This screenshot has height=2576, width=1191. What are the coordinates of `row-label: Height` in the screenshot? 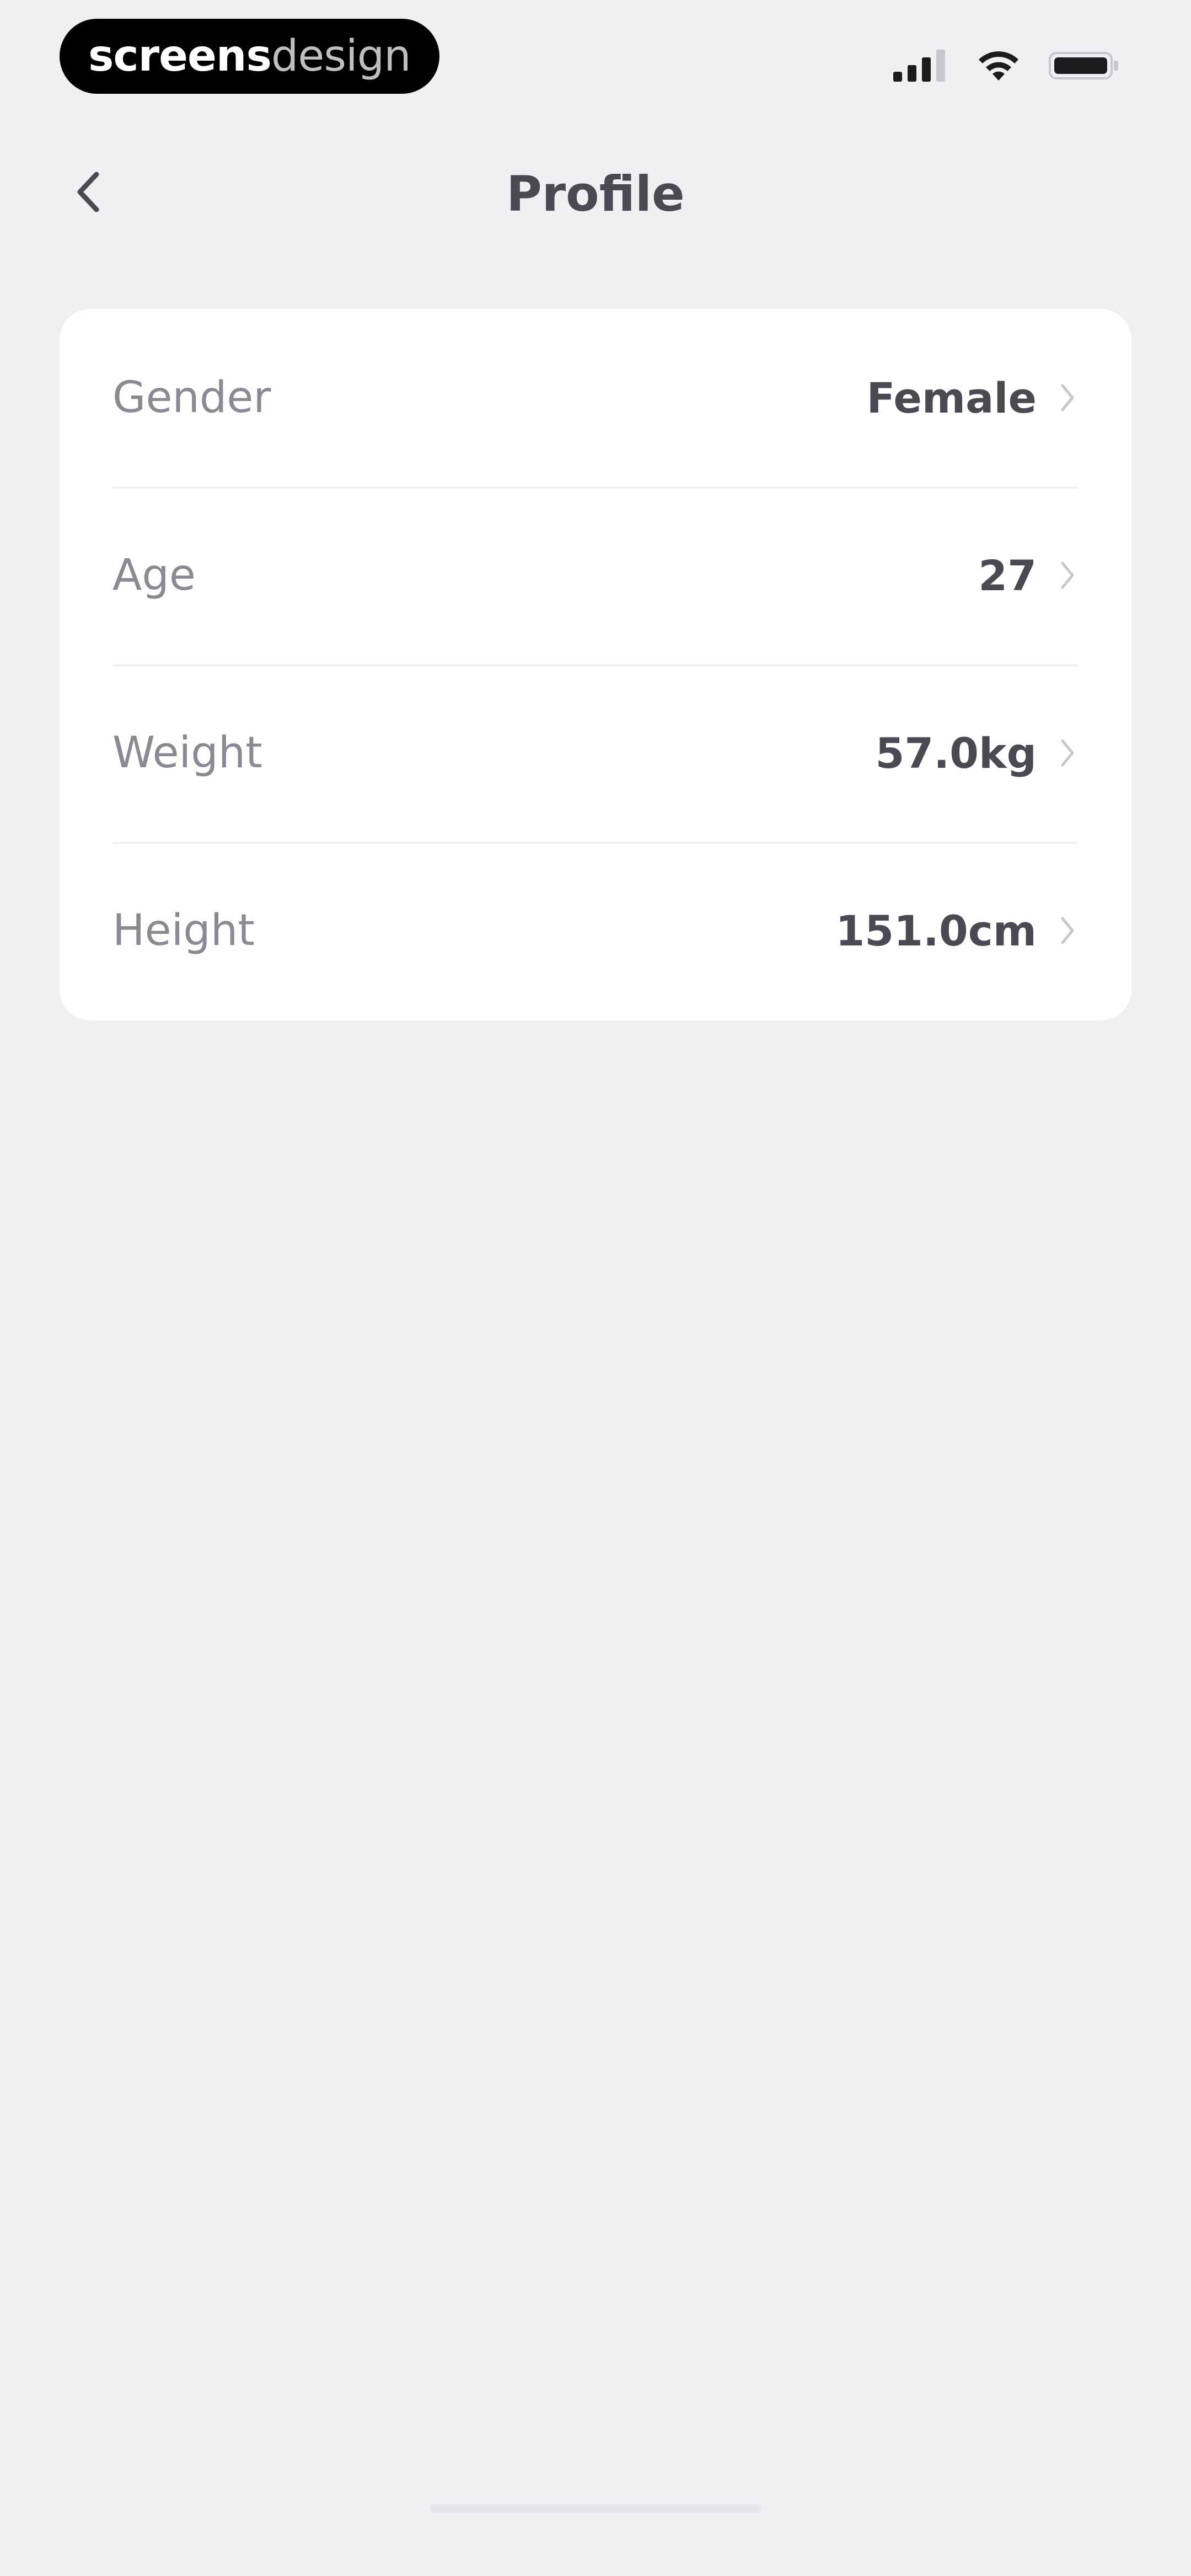 It's located at (184, 930).